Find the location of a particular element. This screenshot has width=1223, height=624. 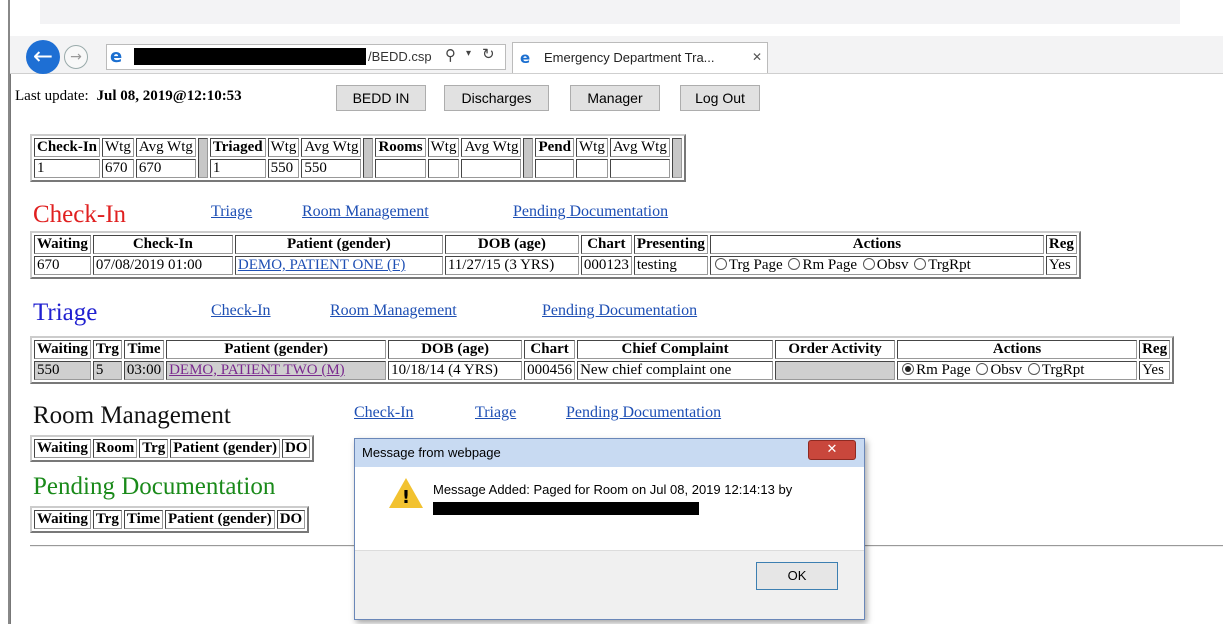

column-header: Reg is located at coordinates (1155, 349).